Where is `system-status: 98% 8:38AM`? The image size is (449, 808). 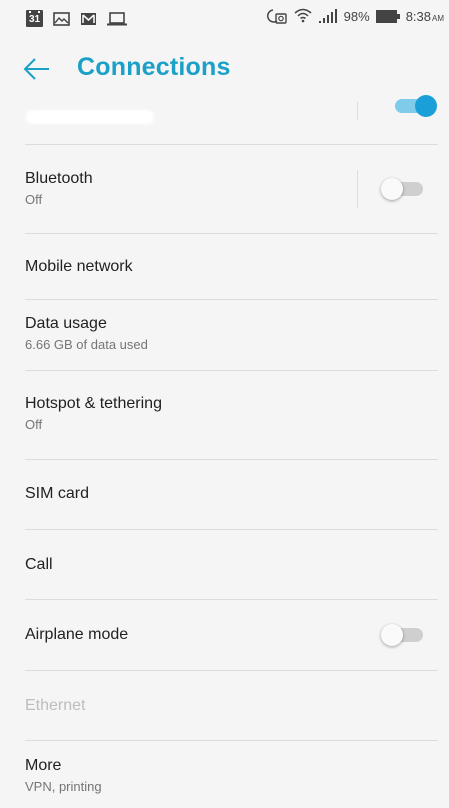 system-status: 98% 8:38AM is located at coordinates (355, 16).